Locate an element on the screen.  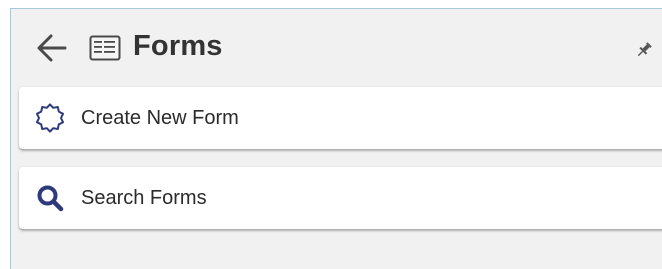
pin-button is located at coordinates (644, 50).